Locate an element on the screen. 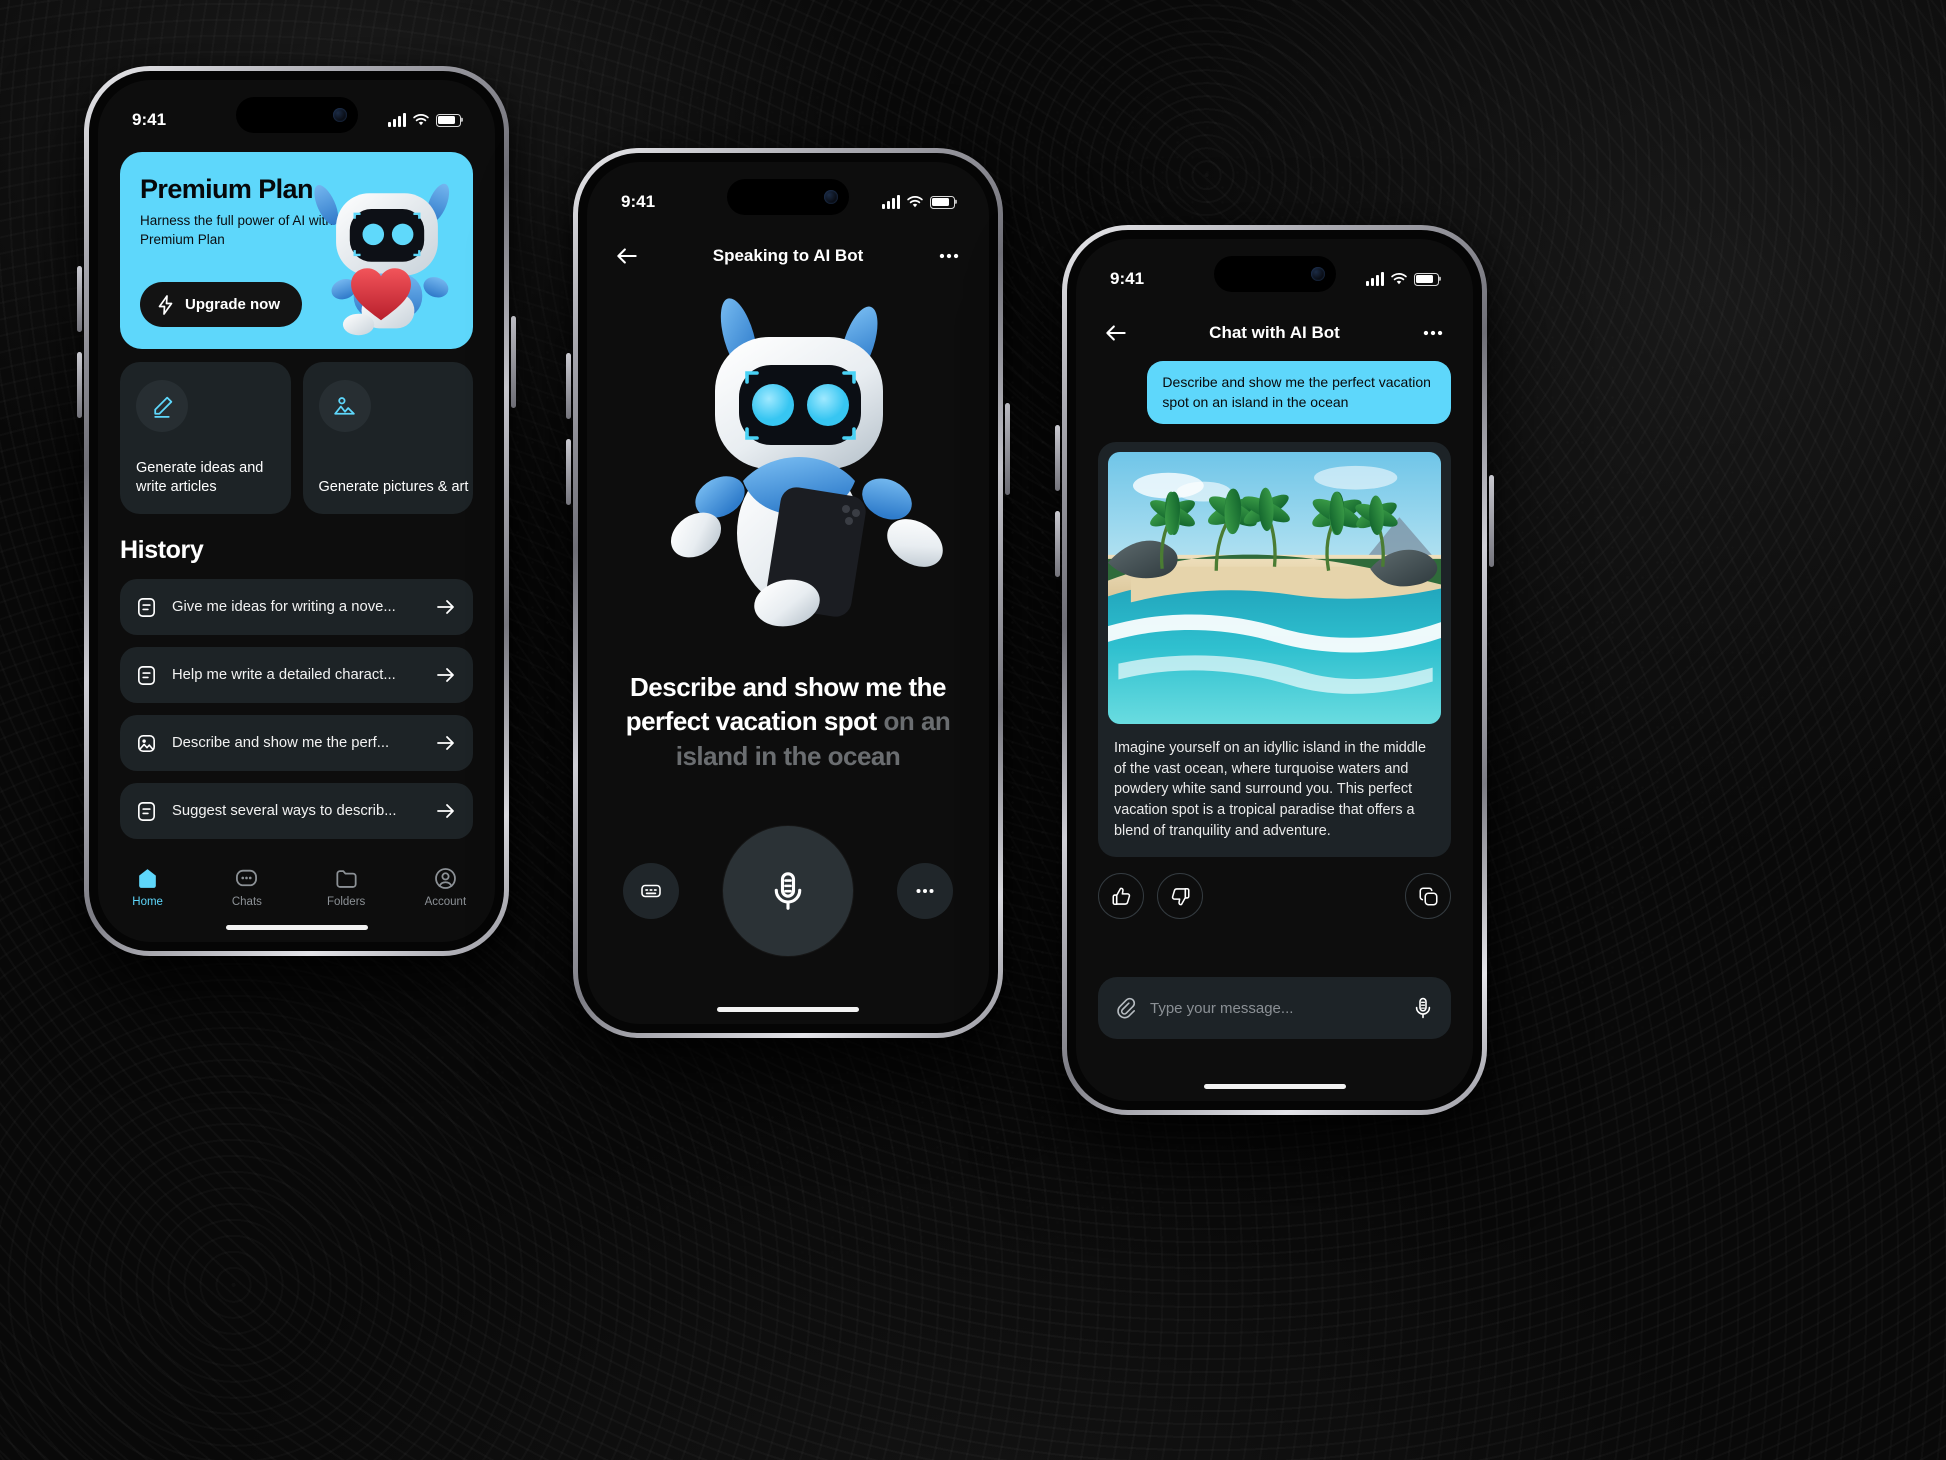 This screenshot has height=1460, width=1946. pencil-edit-icon-wrap is located at coordinates (162, 406).